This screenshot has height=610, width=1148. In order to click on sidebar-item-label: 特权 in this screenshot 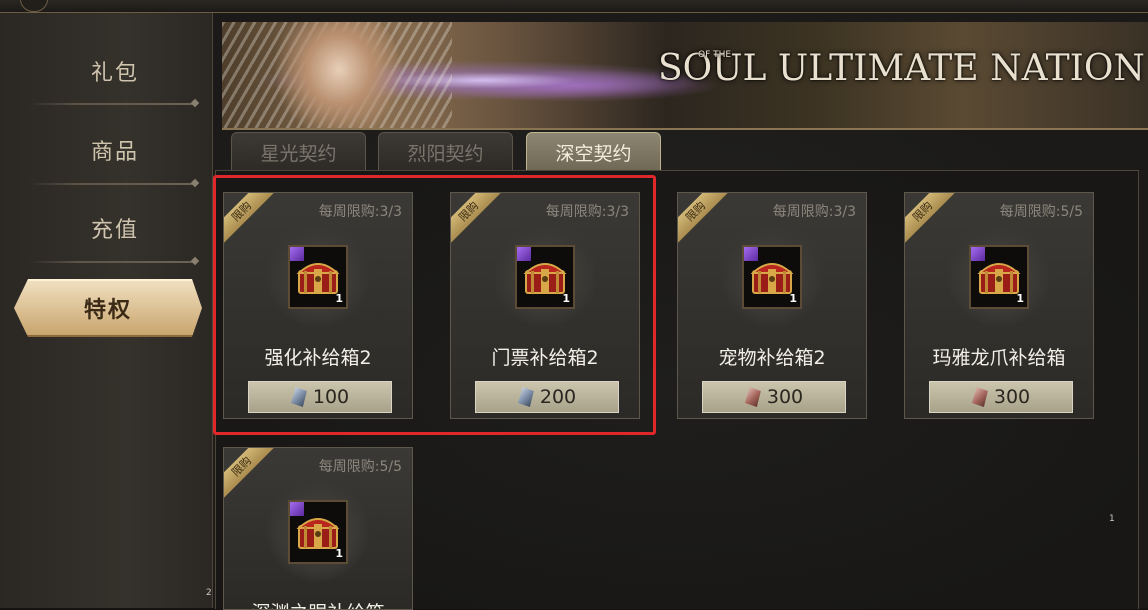, I will do `click(107, 310)`.